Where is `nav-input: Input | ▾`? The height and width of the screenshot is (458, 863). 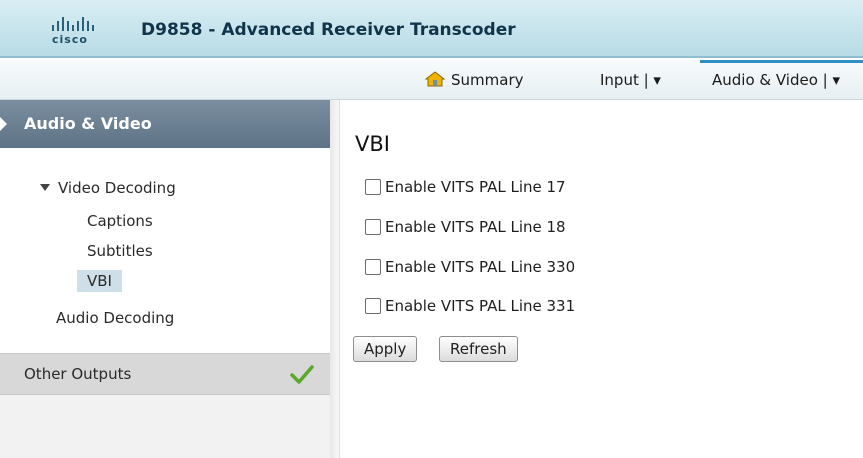 nav-input: Input | ▾ is located at coordinates (630, 80).